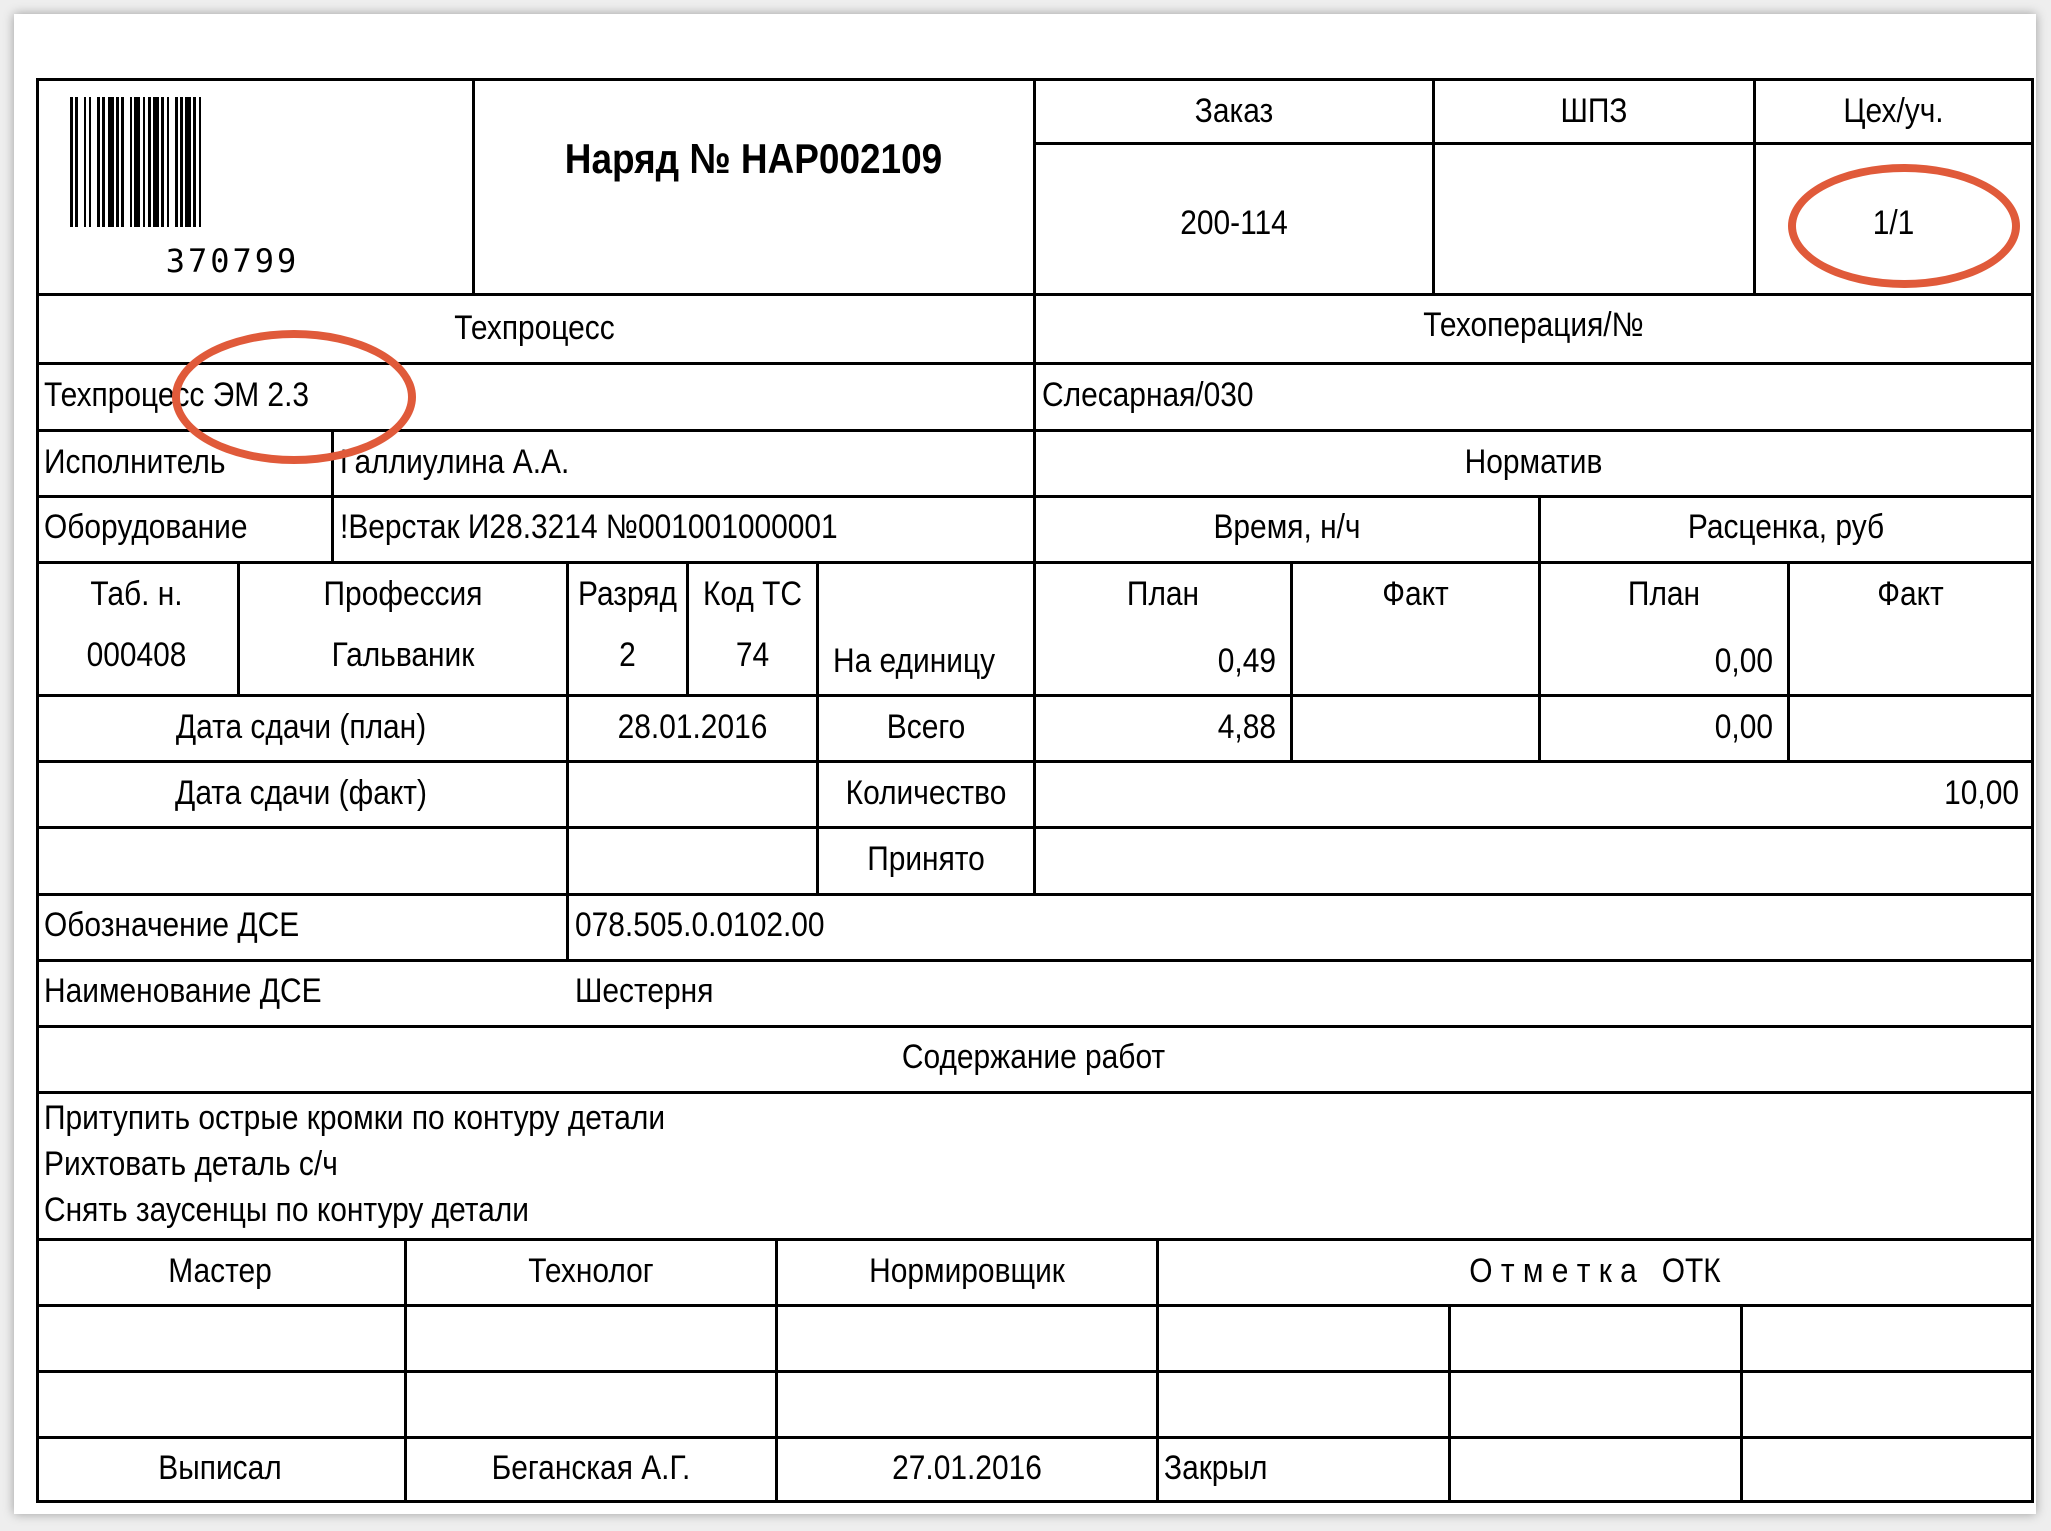 The height and width of the screenshot is (1531, 2051). What do you see at coordinates (37, 790) in the screenshot?
I see `border-left` at bounding box center [37, 790].